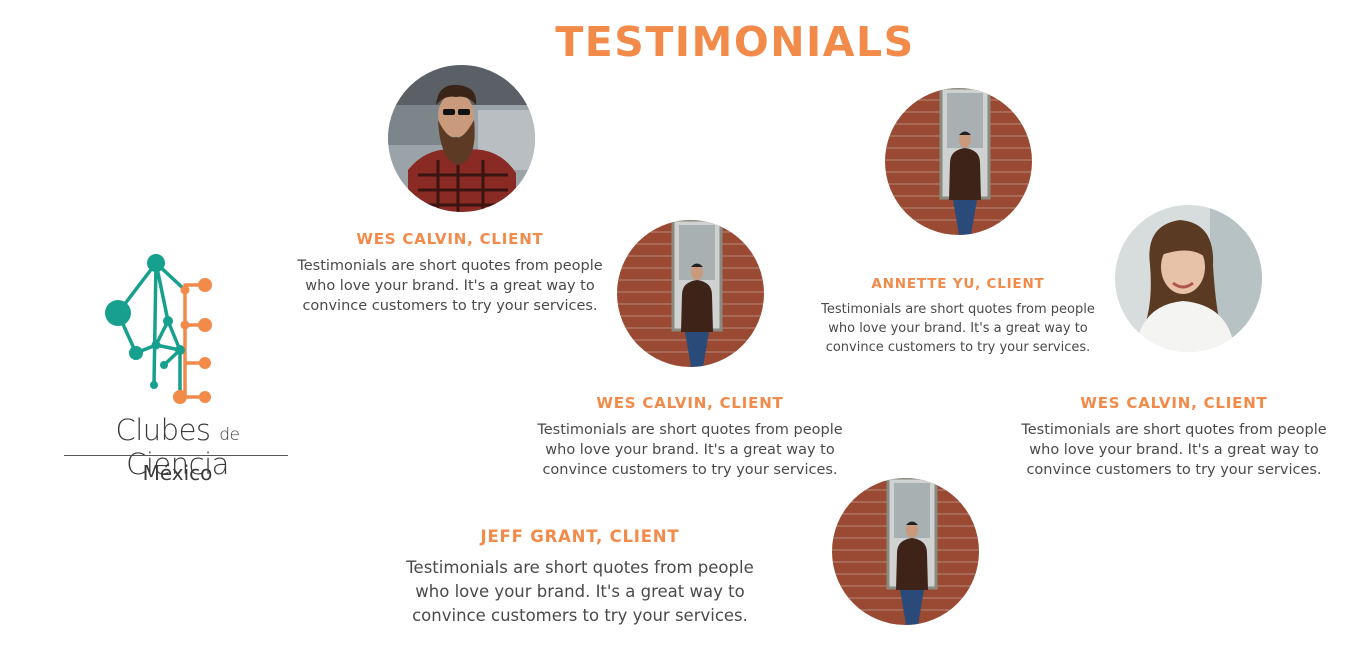 This screenshot has width=1350, height=650. Describe the element at coordinates (176, 455) in the screenshot. I see `logo-divider` at that location.